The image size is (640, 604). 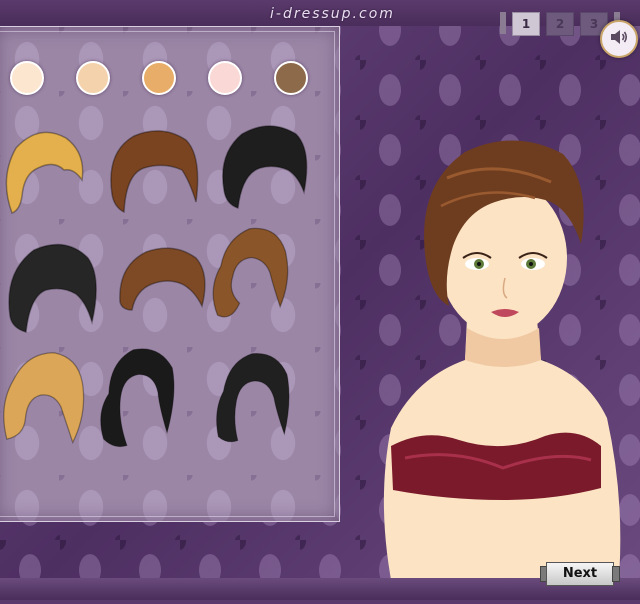 I want to click on speaker-icon, so click(x=619, y=39).